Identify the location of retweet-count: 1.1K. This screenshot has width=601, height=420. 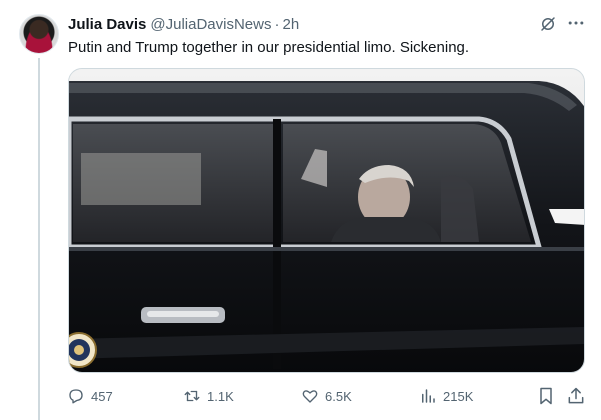
(220, 396).